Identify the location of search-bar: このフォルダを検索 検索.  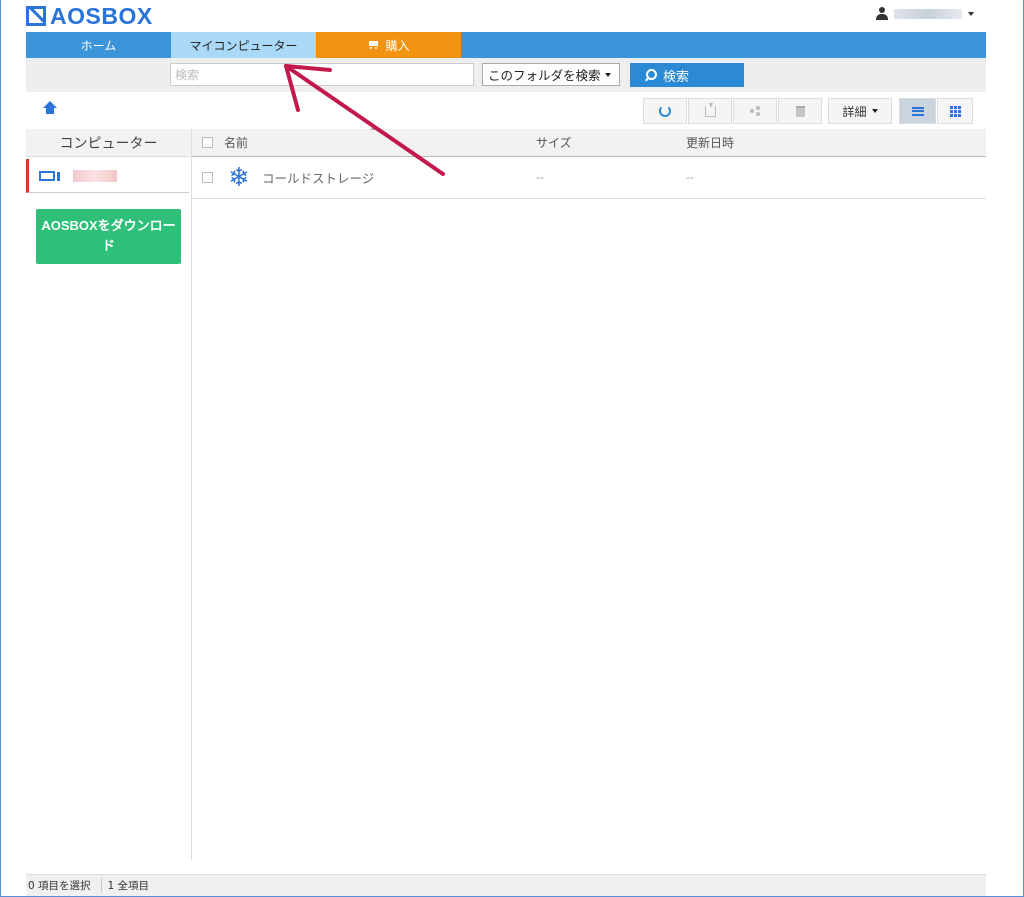
(506, 75).